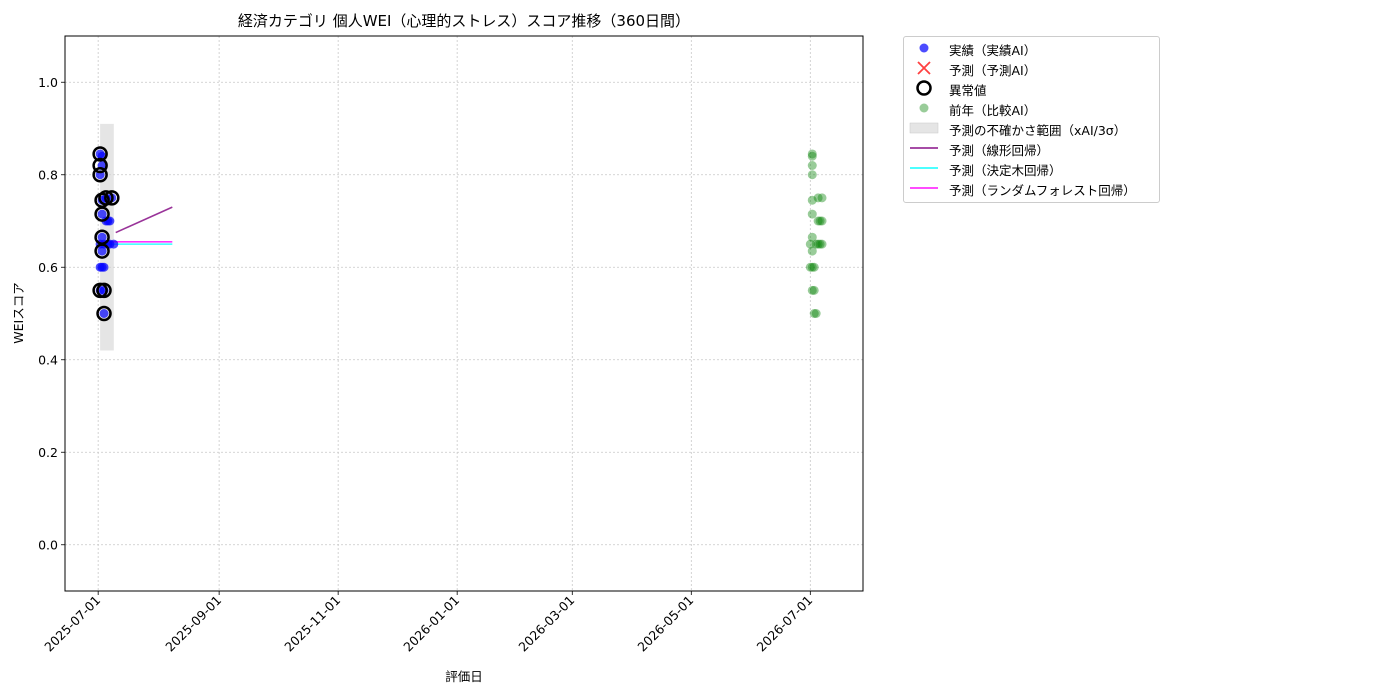 This screenshot has height=700, width=1400. I want to click on legend-label-linear: 予測（線形回帰）, so click(999, 150).